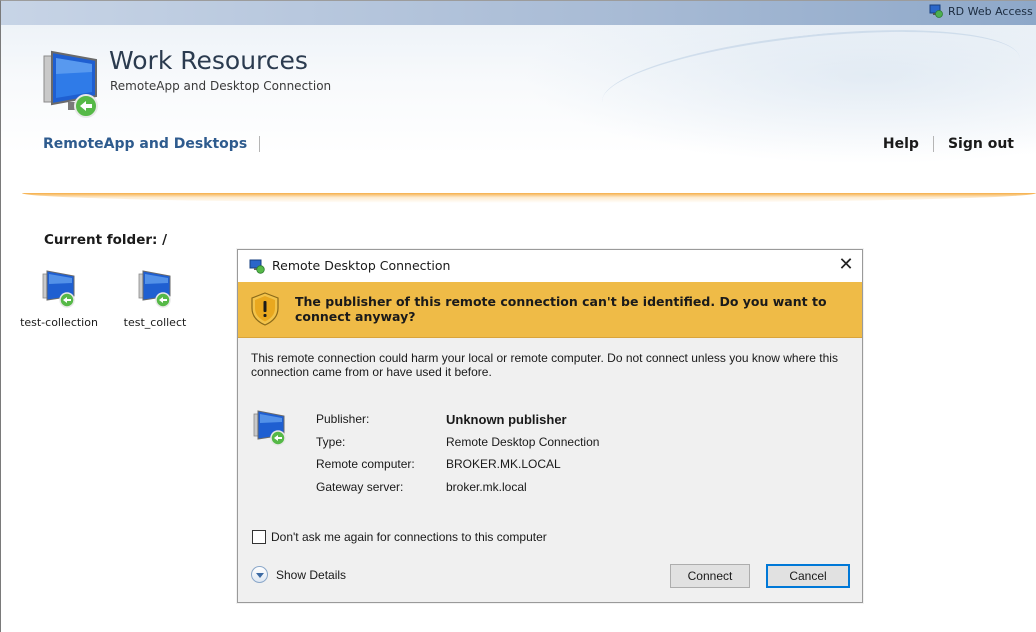 This screenshot has height=632, width=1036. Describe the element at coordinates (808, 576) in the screenshot. I see `cancel-button: Cancel` at that location.